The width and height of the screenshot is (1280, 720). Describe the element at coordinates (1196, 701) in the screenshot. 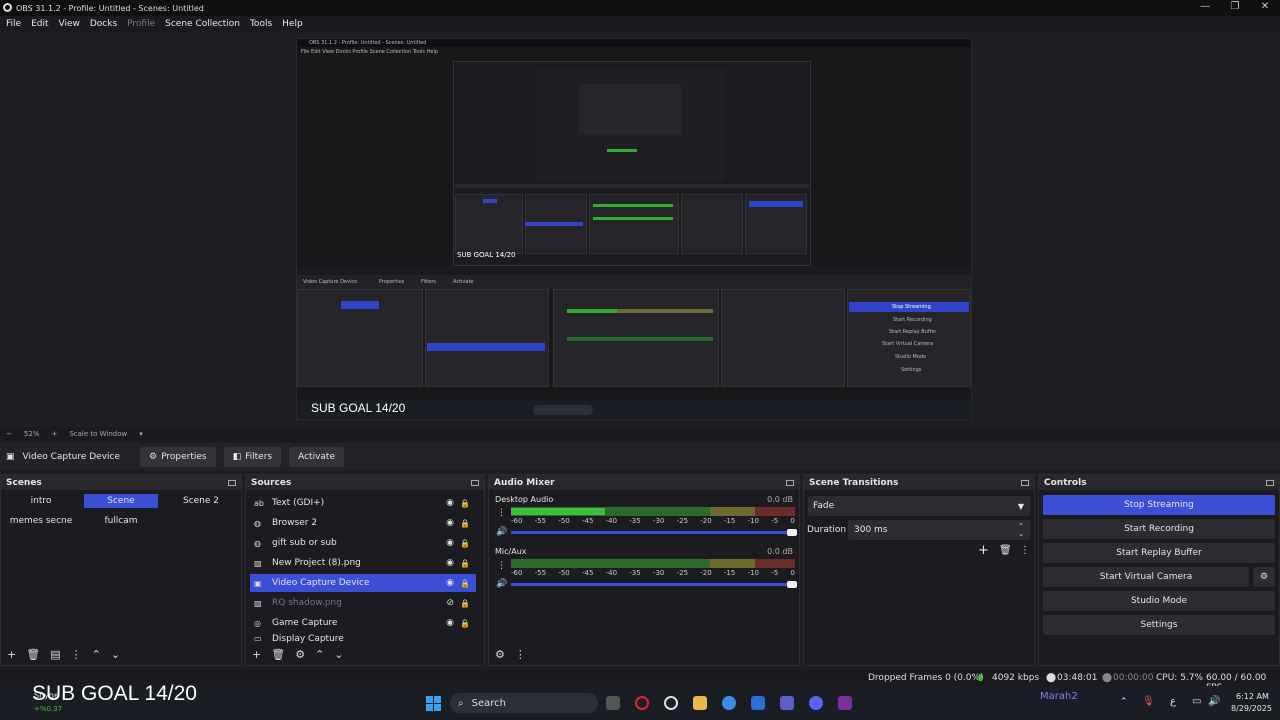

I see `network-icon: ▭` at that location.